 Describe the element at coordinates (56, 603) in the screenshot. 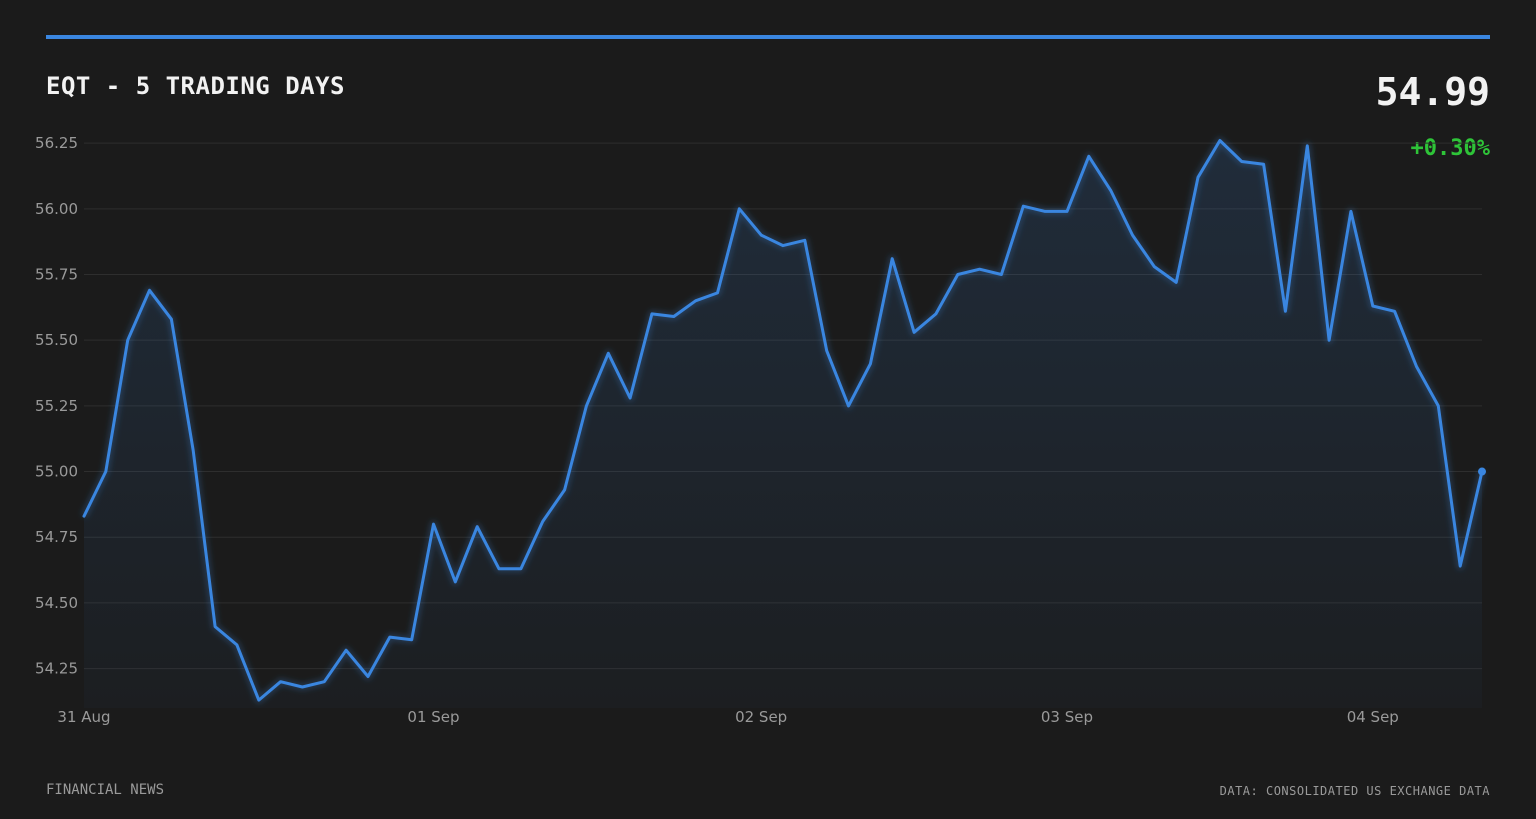

I see `y-tick-label: 54.50` at that location.